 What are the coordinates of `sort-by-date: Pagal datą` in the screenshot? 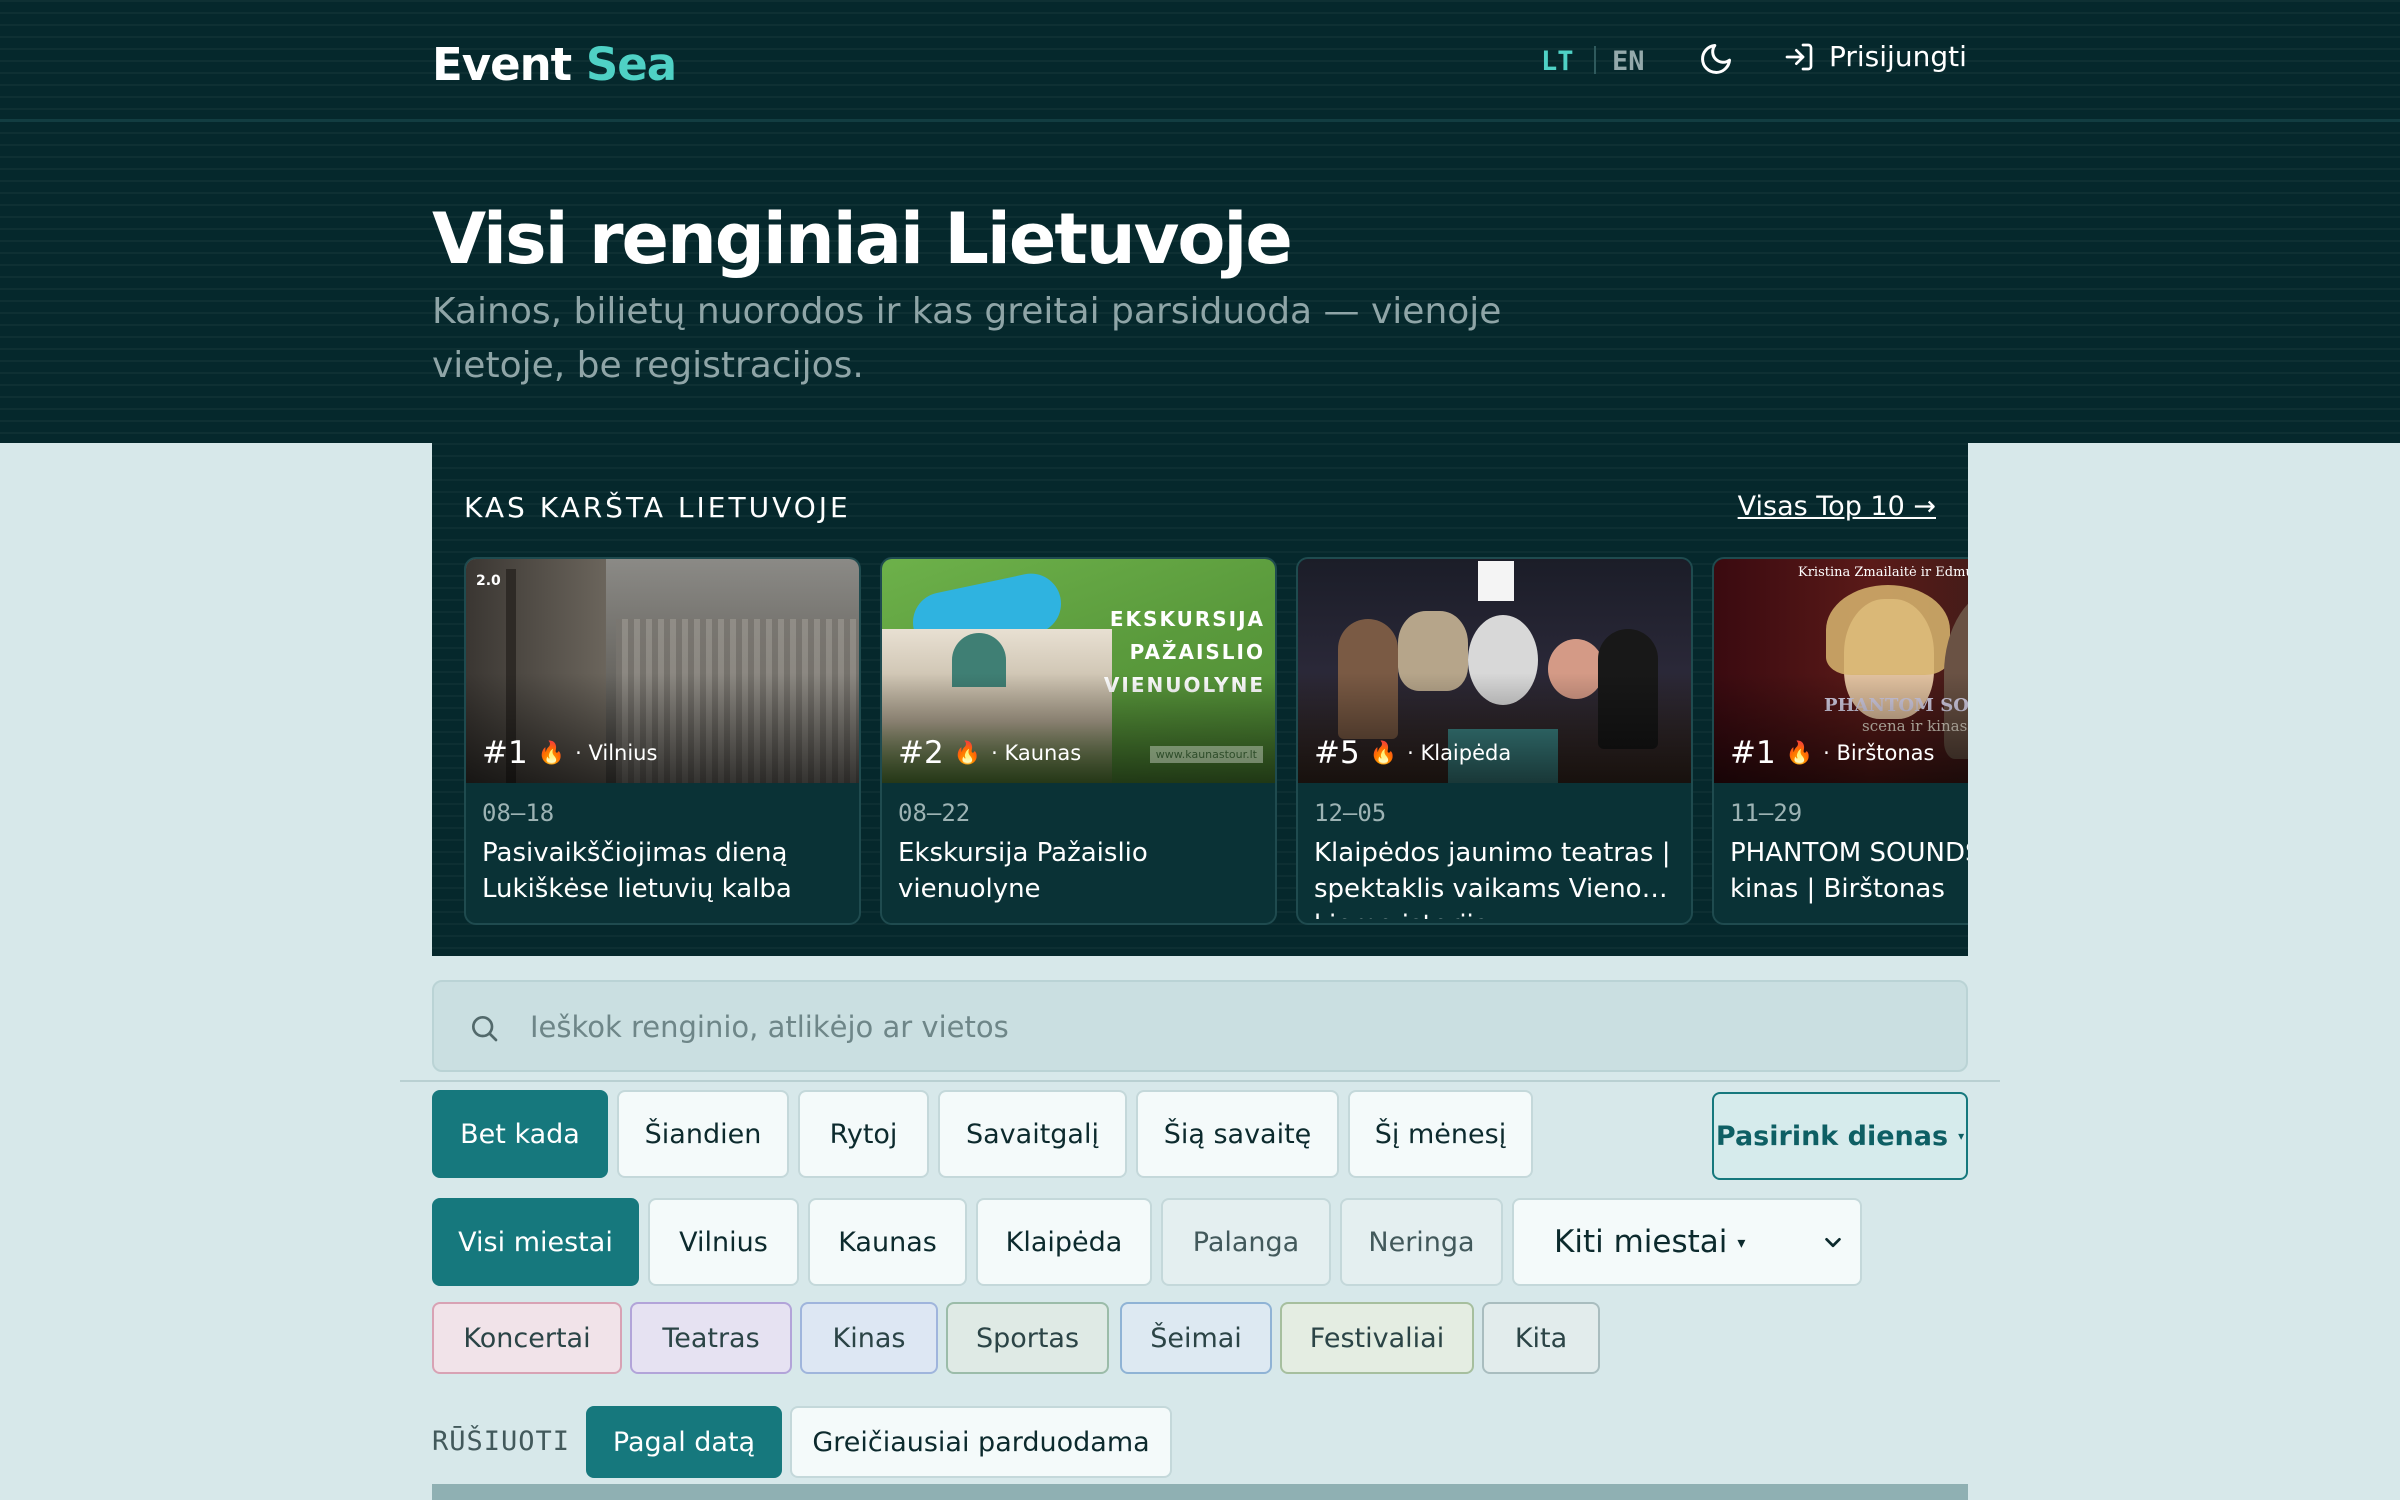 It's located at (684, 1442).